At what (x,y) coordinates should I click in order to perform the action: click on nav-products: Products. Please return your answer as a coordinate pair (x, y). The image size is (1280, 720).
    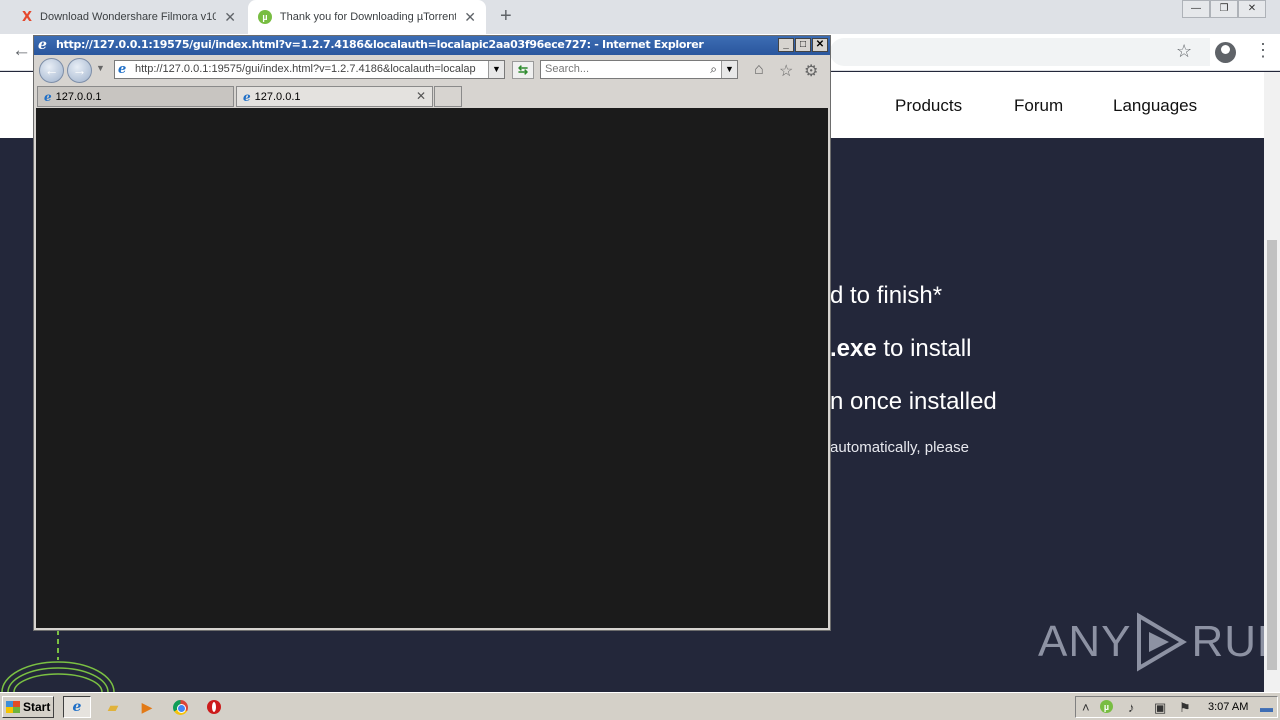
    Looking at the image, I should click on (928, 106).